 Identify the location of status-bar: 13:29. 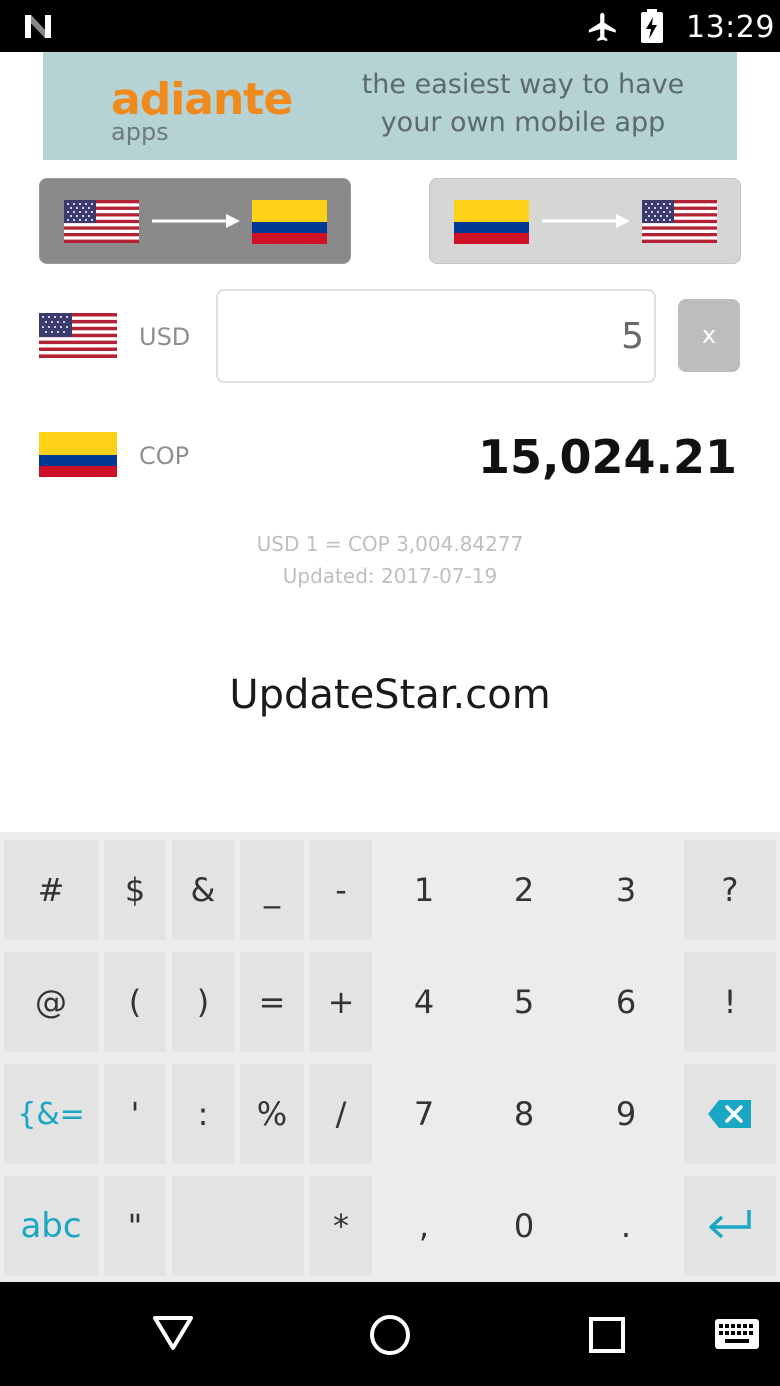
(390, 26).